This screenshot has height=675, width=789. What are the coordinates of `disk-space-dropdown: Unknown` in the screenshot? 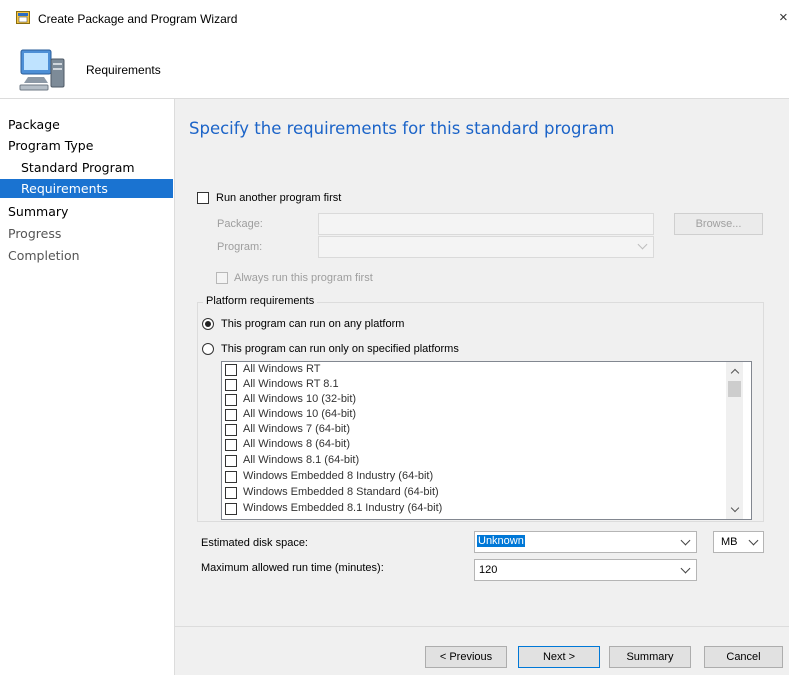 It's located at (585, 542).